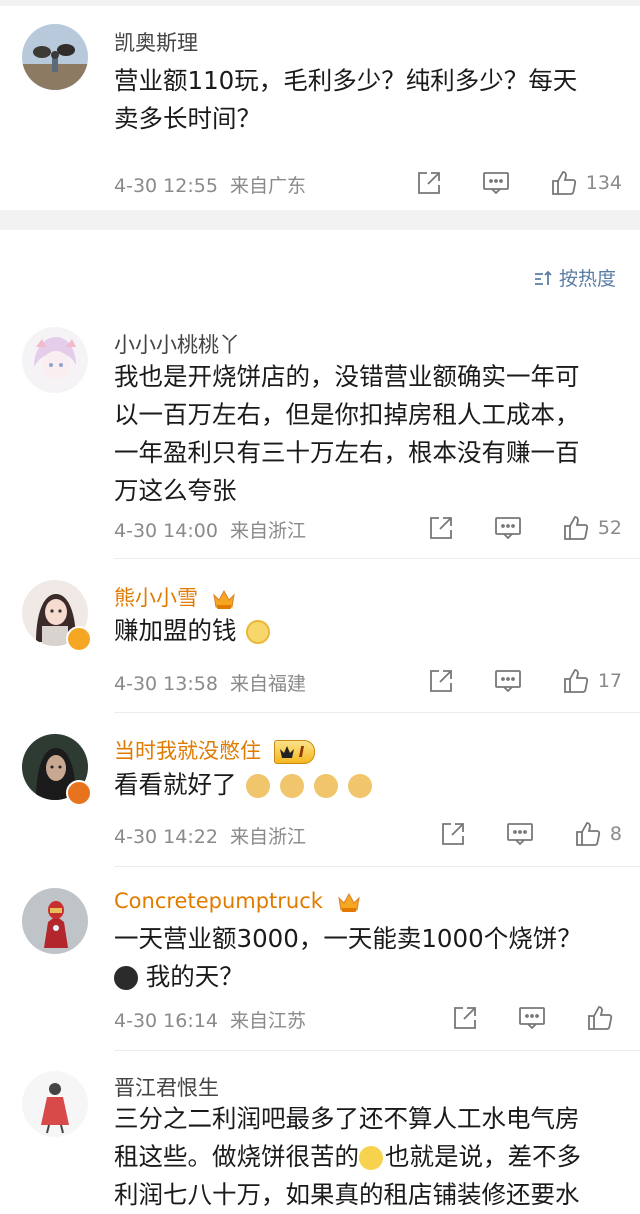  I want to click on username: 当时我就没憋住 I, so click(215, 750).